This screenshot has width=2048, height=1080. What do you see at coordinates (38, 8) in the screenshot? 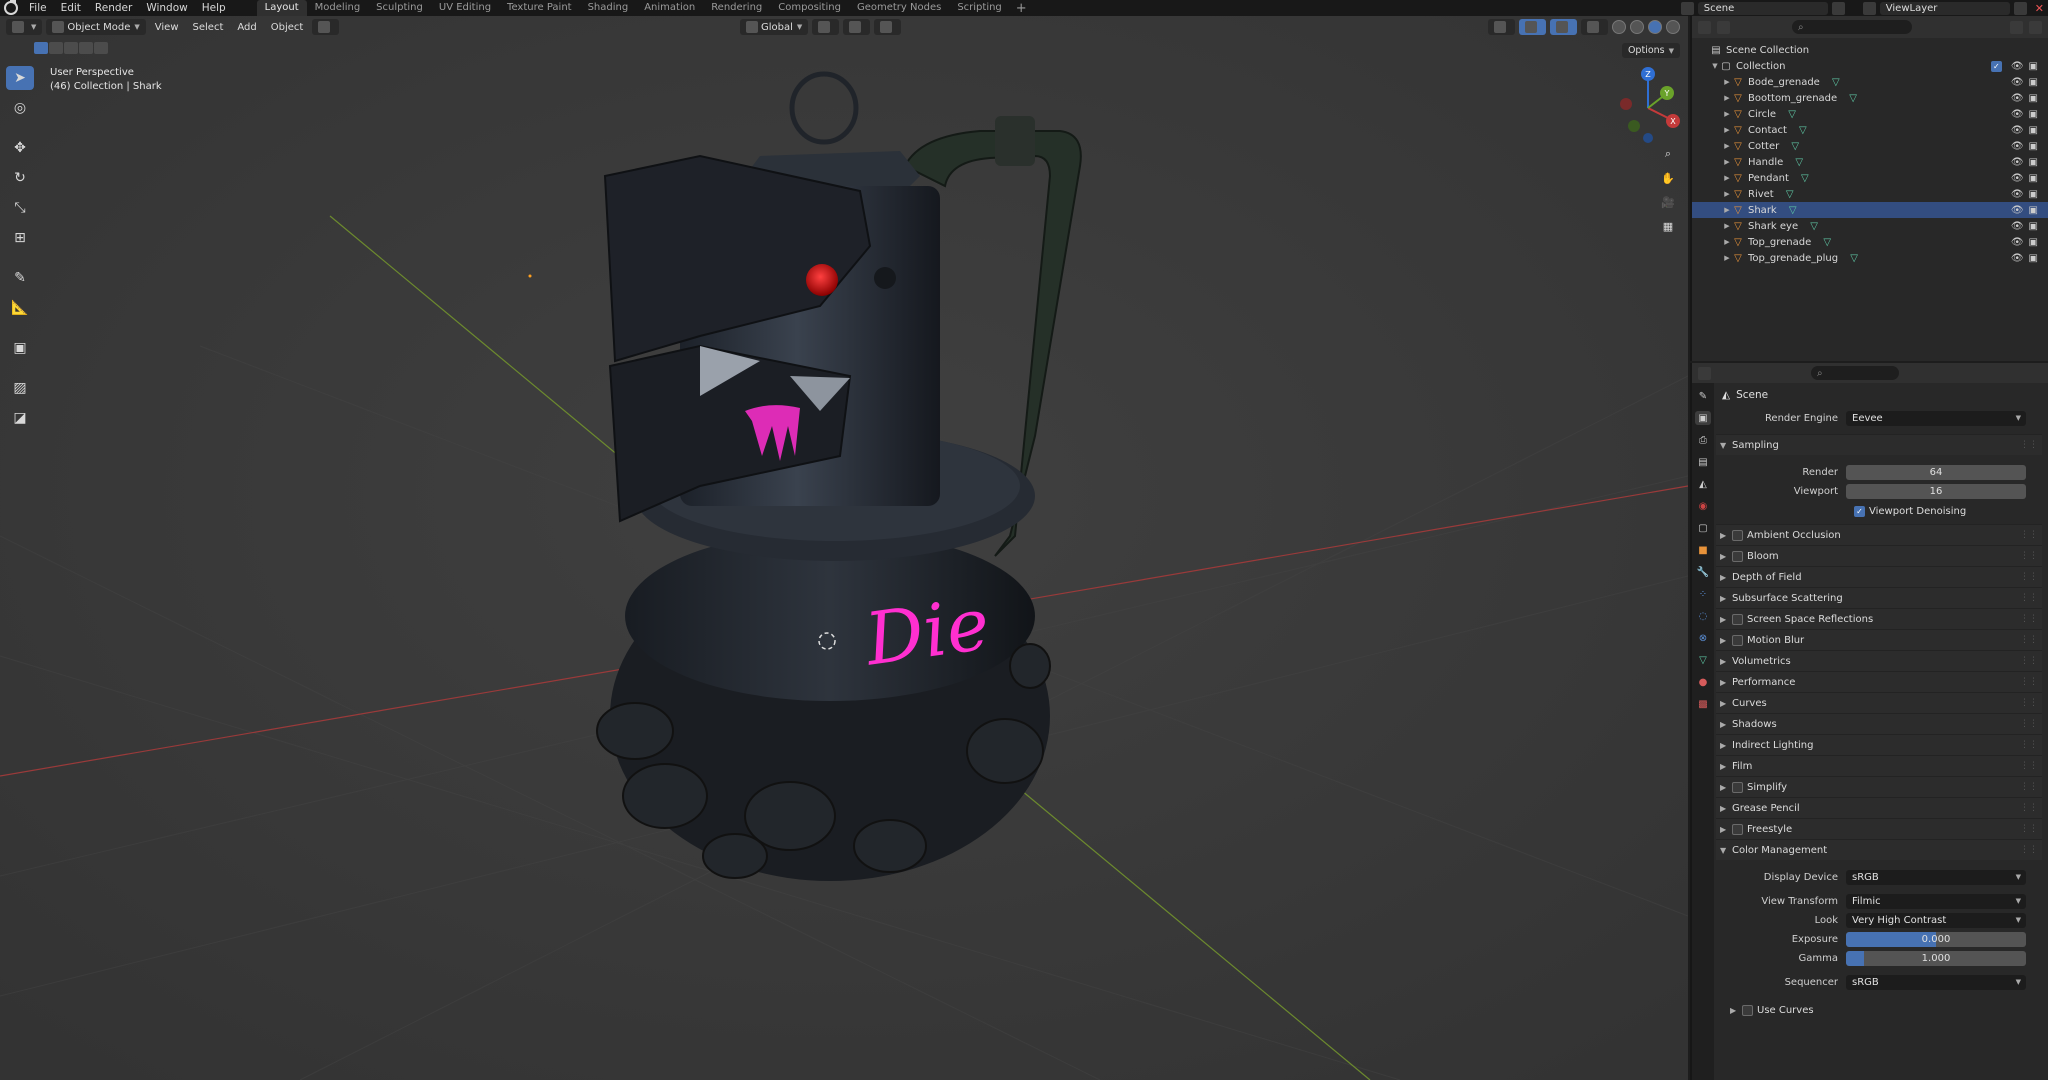
I see `menu-file: File` at bounding box center [38, 8].